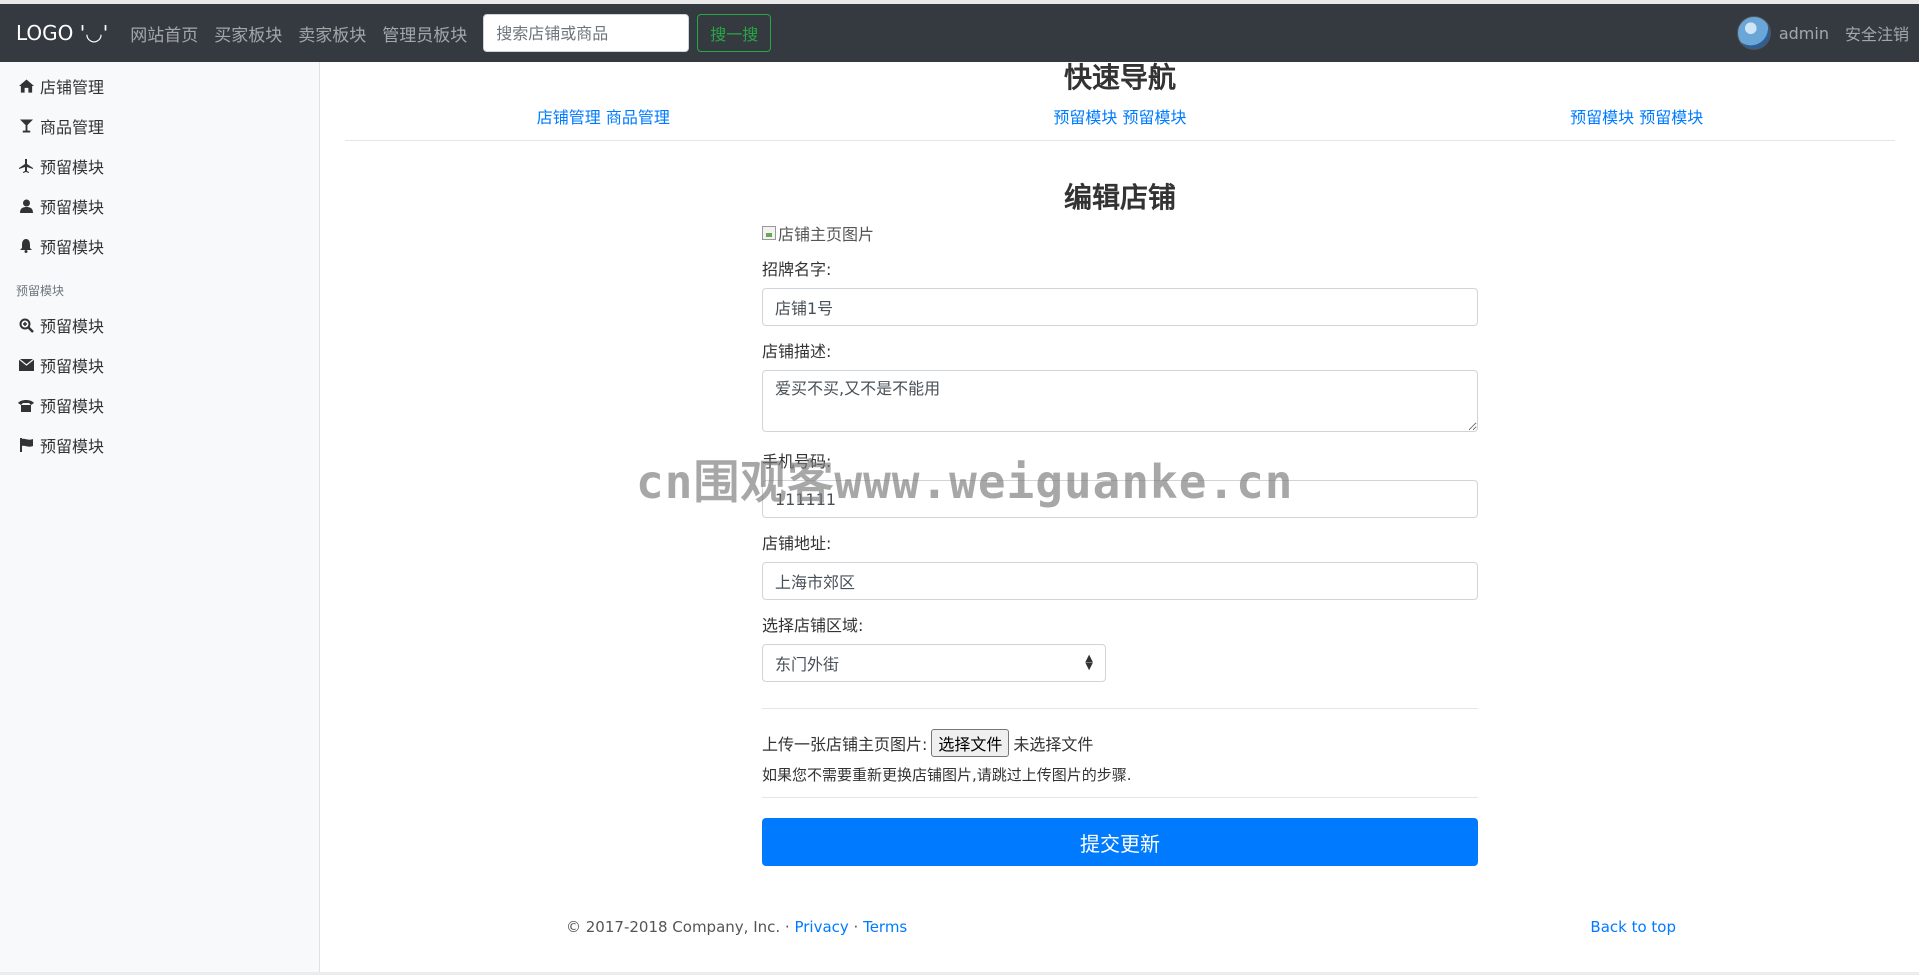 This screenshot has width=1919, height=975. Describe the element at coordinates (1120, 649) in the screenshot. I see `region-group: 选择店铺区域: 东门外街 ▲ ▼` at that location.